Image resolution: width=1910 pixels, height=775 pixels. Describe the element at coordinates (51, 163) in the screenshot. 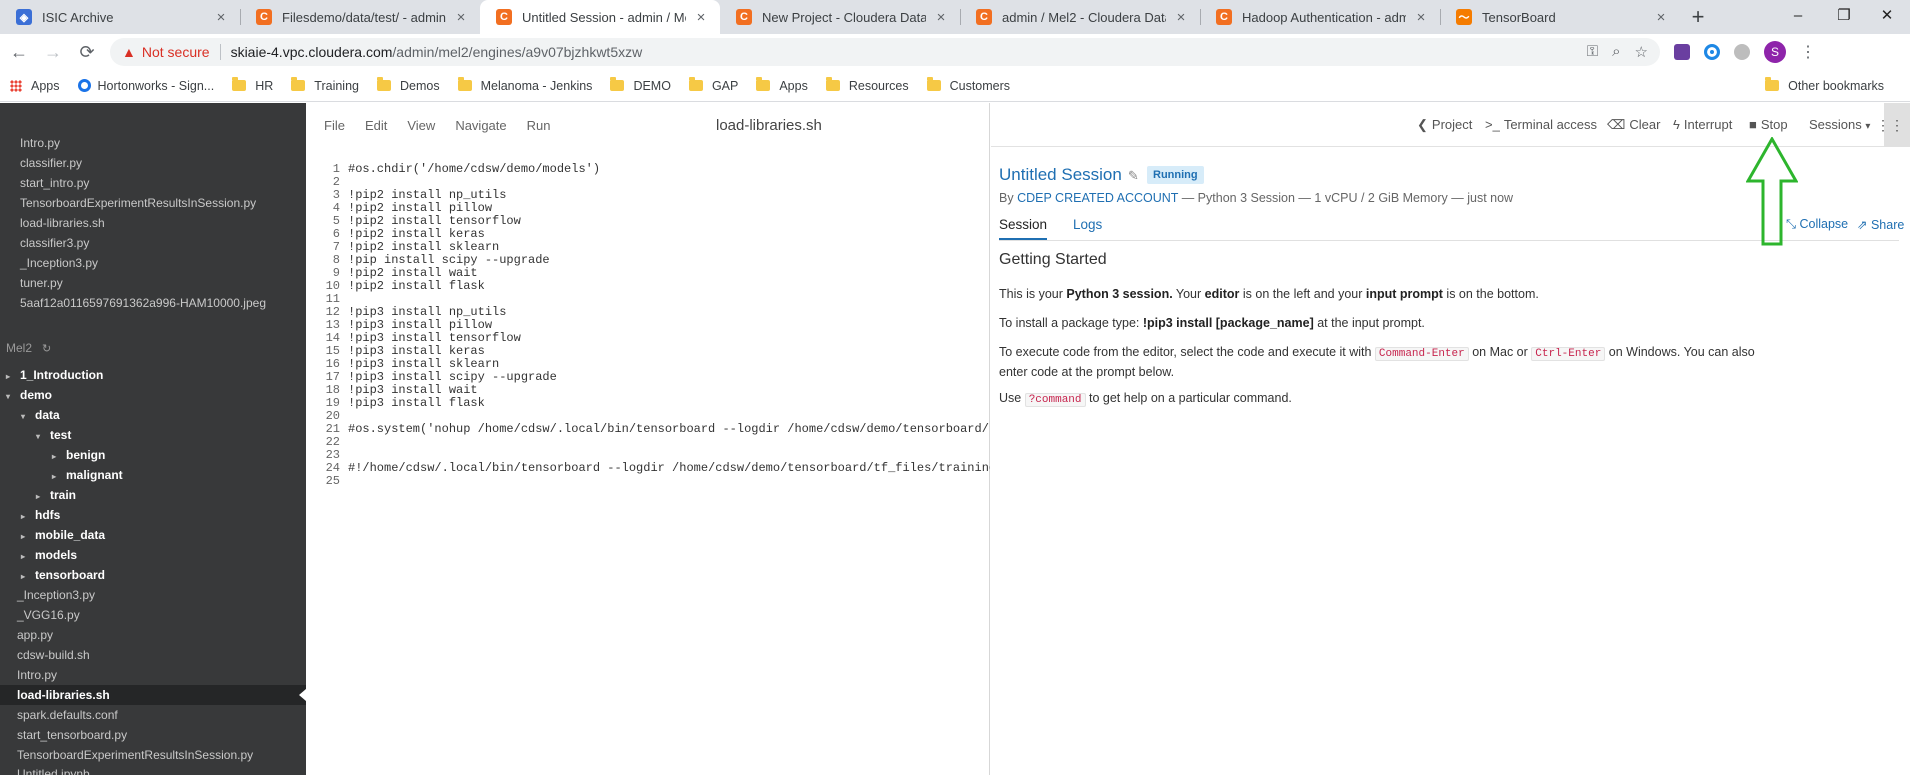

I see `file-item: classifier.py` at that location.